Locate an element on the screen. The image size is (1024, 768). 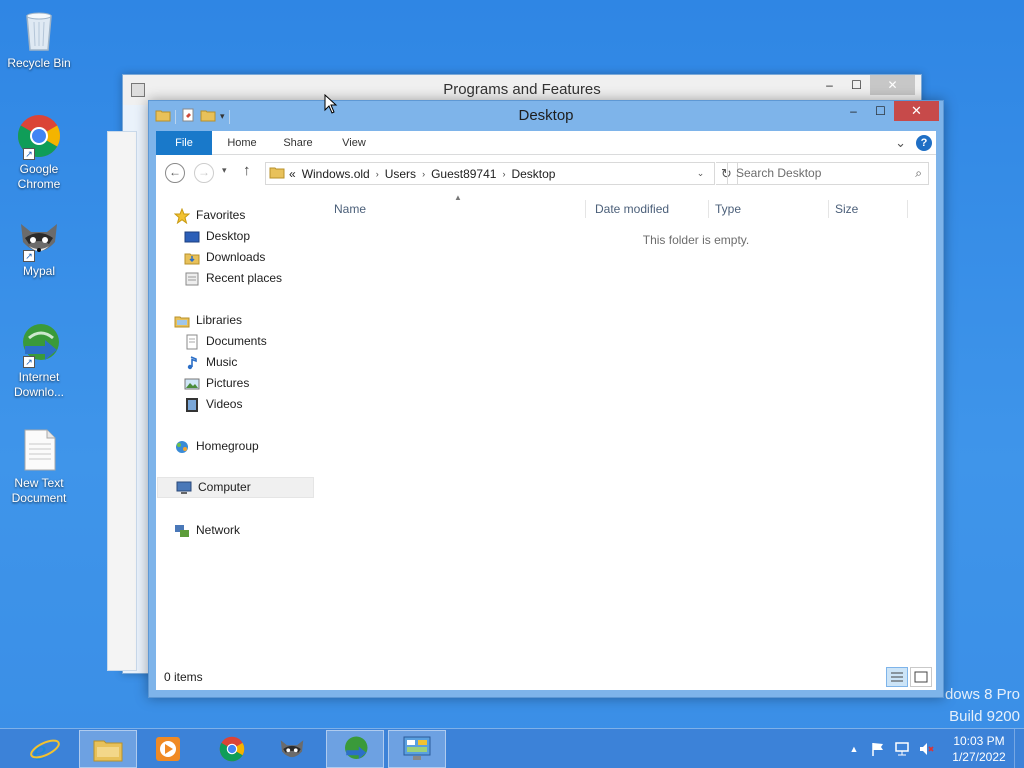
status-bar: 0 items is located at coordinates (546, 677).